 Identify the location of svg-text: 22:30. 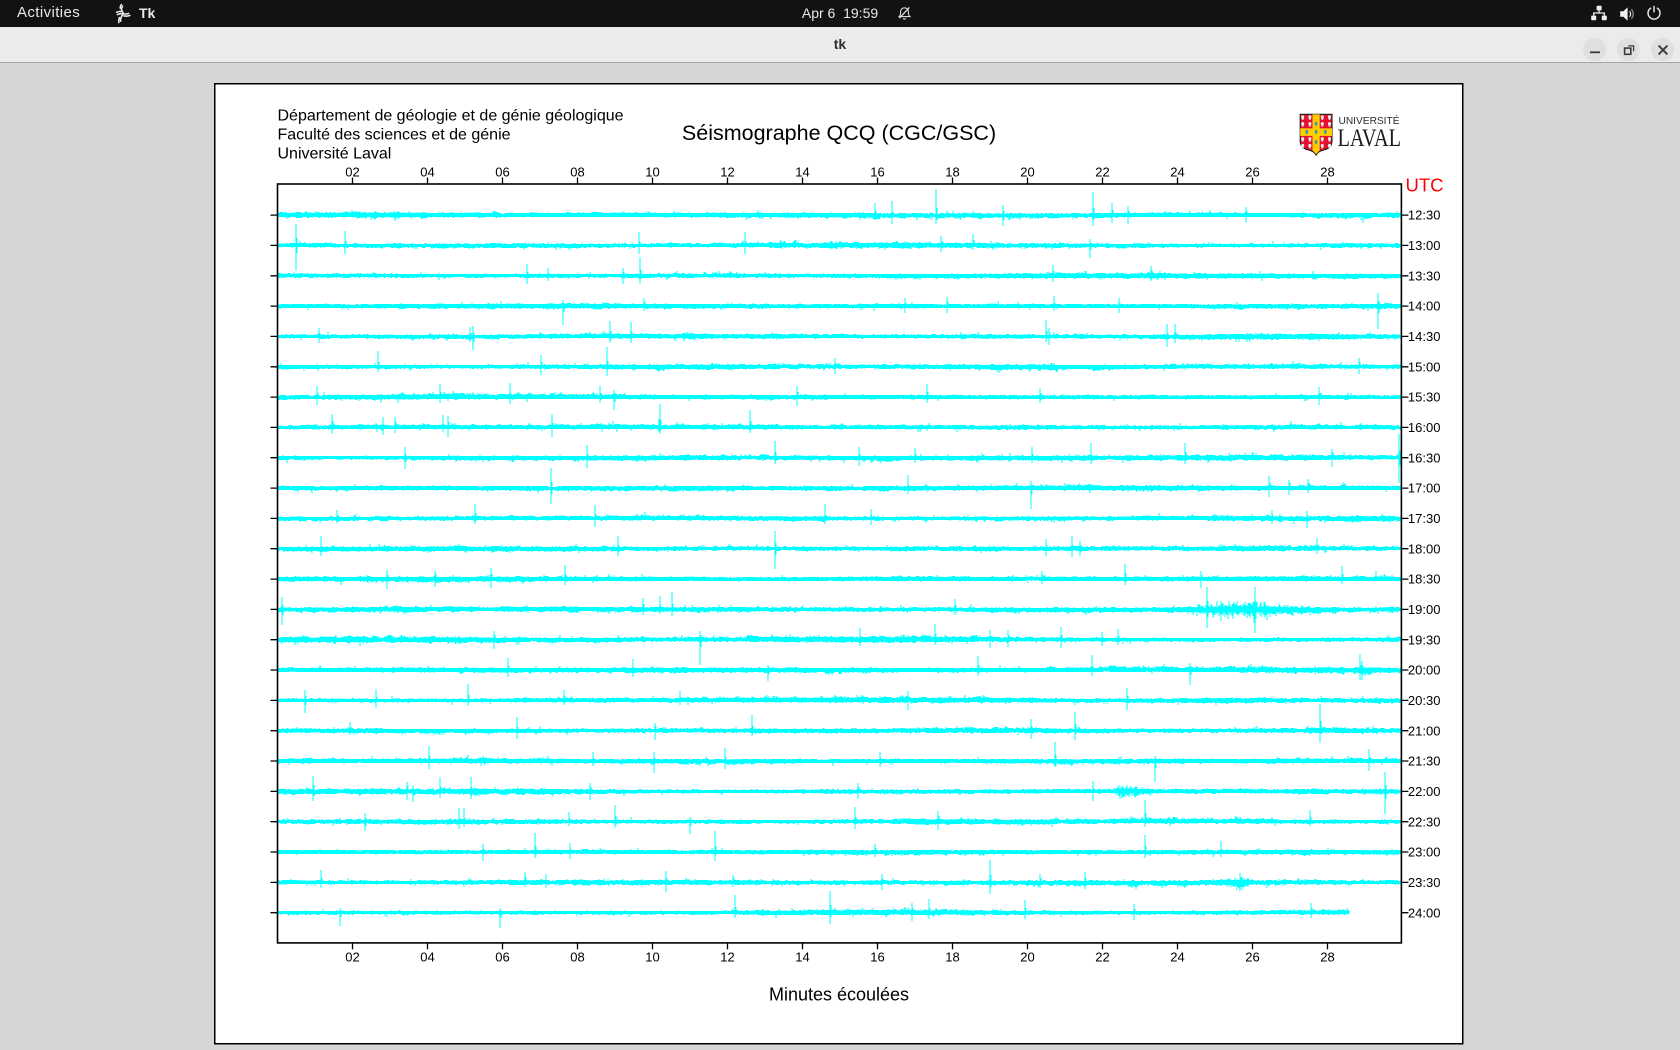
(1424, 821).